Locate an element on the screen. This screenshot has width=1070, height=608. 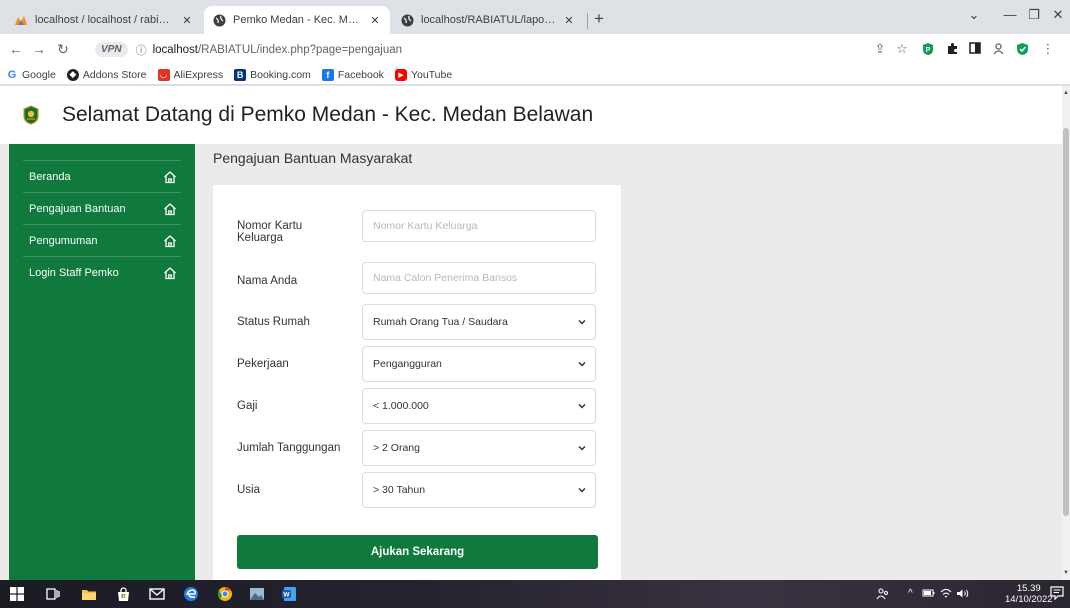
tab-phpmyadmin: localhost / localhost / rabiatul | p ✕ is located at coordinates (104, 20).